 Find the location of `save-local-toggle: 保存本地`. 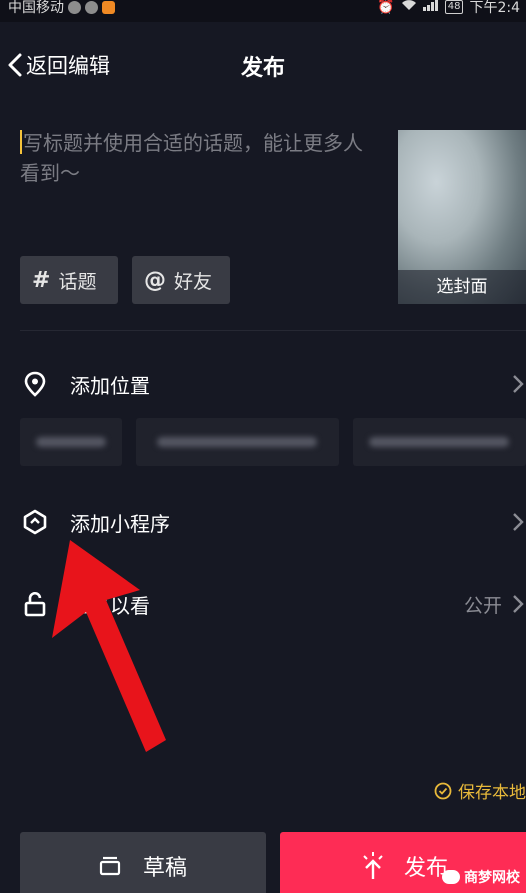

save-local-toggle: 保存本地 is located at coordinates (480, 790).